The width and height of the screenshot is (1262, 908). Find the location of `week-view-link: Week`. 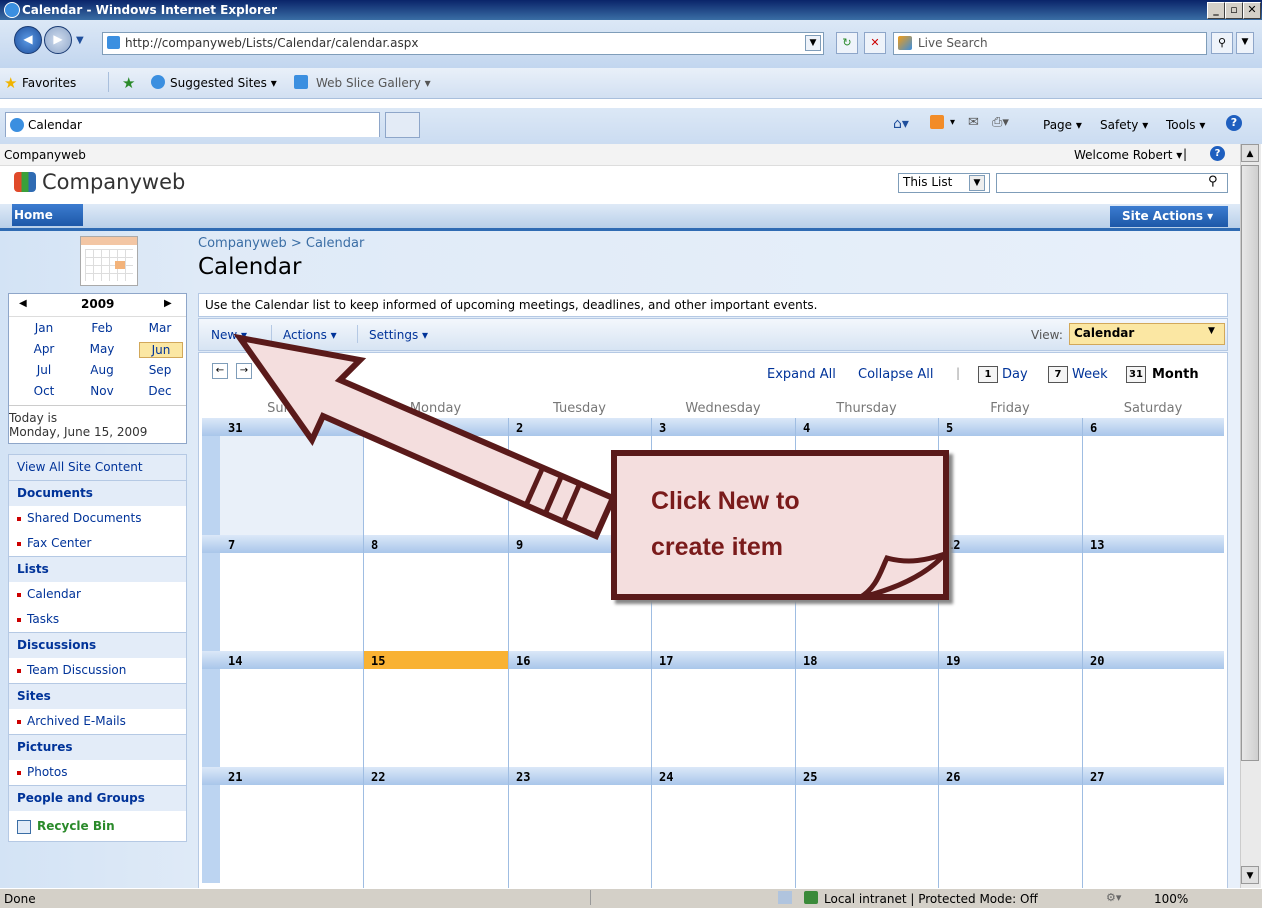

week-view-link: Week is located at coordinates (1090, 374).